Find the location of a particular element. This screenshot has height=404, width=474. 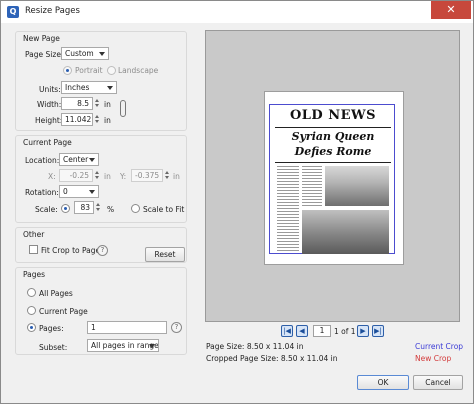

pages-help-icon: ? is located at coordinates (176, 327).